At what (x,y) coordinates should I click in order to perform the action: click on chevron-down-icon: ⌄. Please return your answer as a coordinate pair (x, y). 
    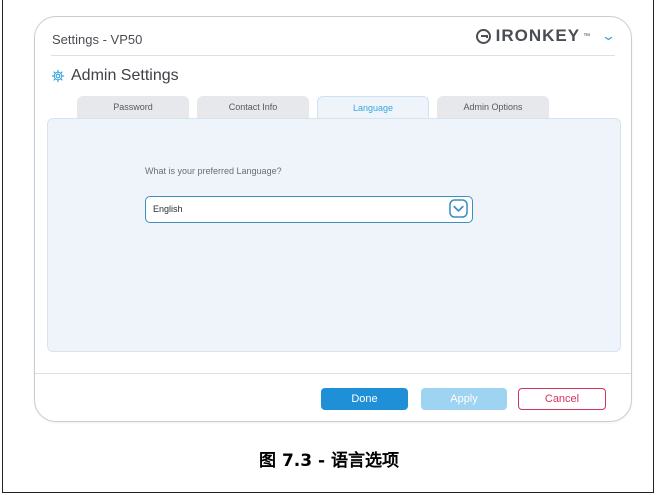
    Looking at the image, I should click on (608, 36).